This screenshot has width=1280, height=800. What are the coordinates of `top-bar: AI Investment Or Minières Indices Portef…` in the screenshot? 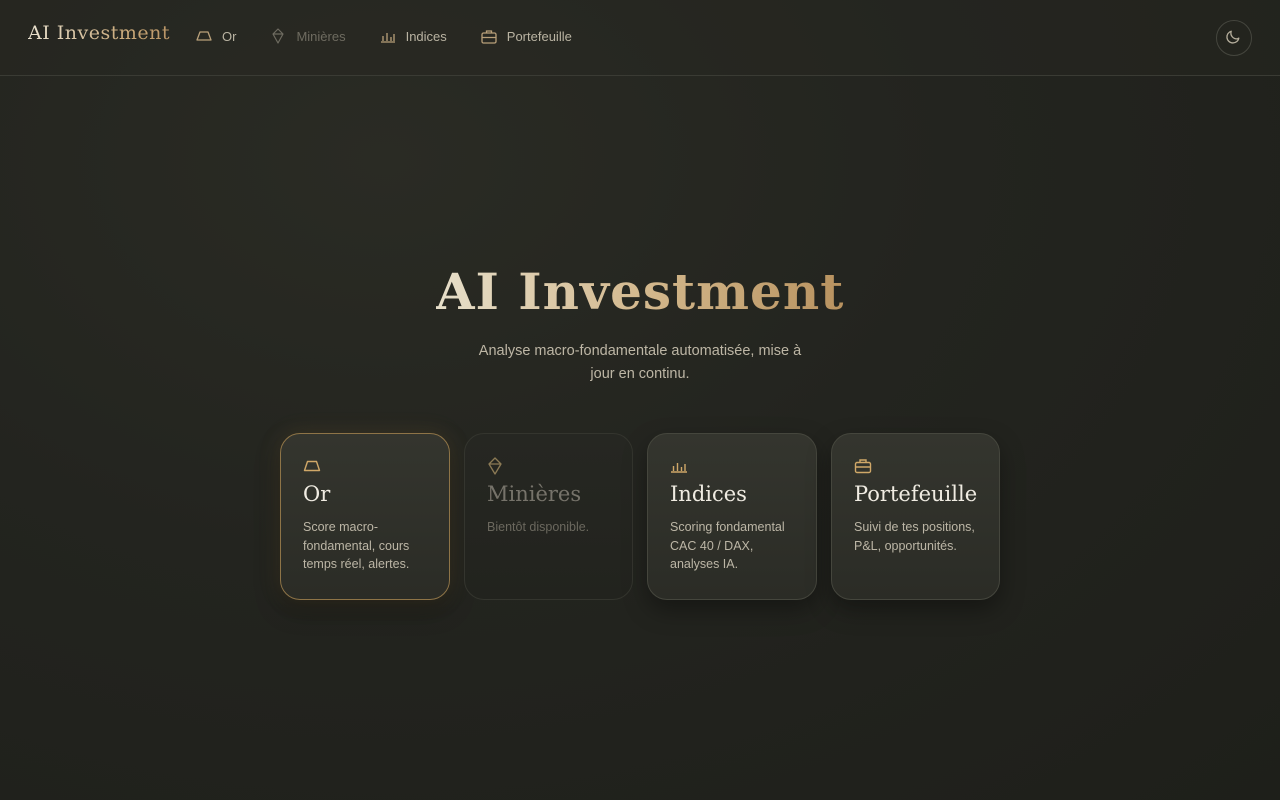 It's located at (640, 38).